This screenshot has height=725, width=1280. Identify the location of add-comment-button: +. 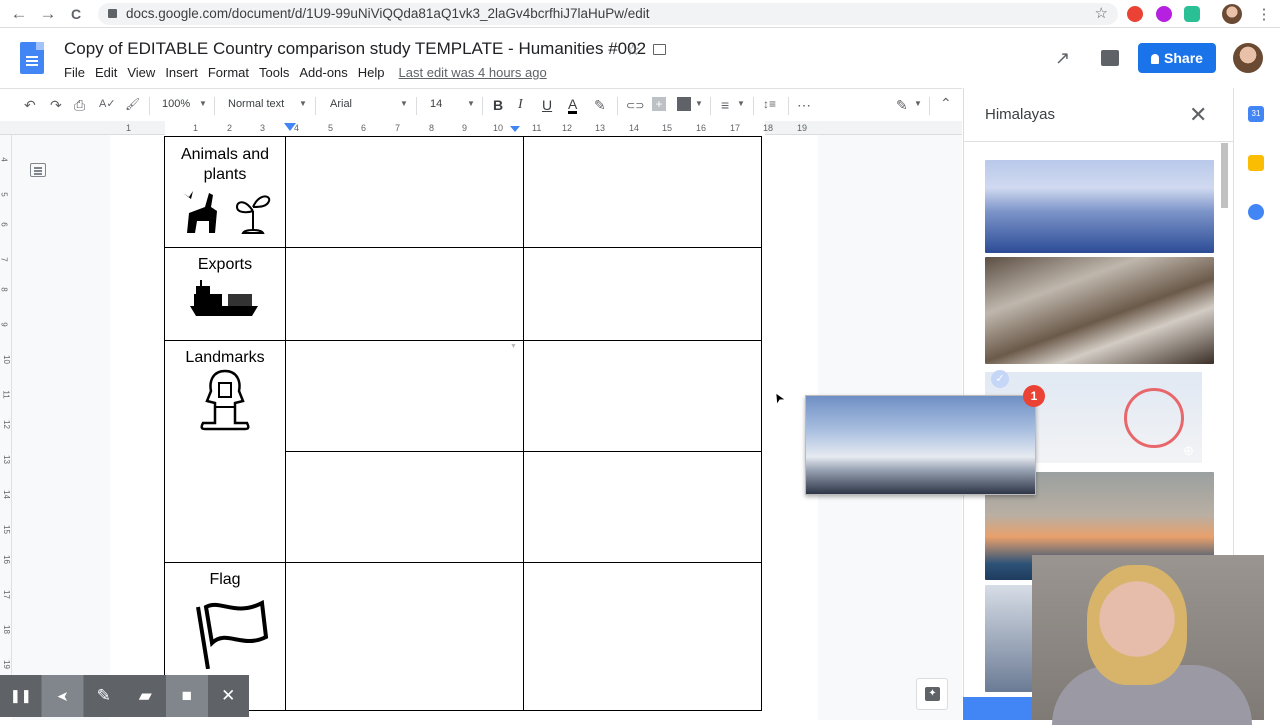
(659, 104).